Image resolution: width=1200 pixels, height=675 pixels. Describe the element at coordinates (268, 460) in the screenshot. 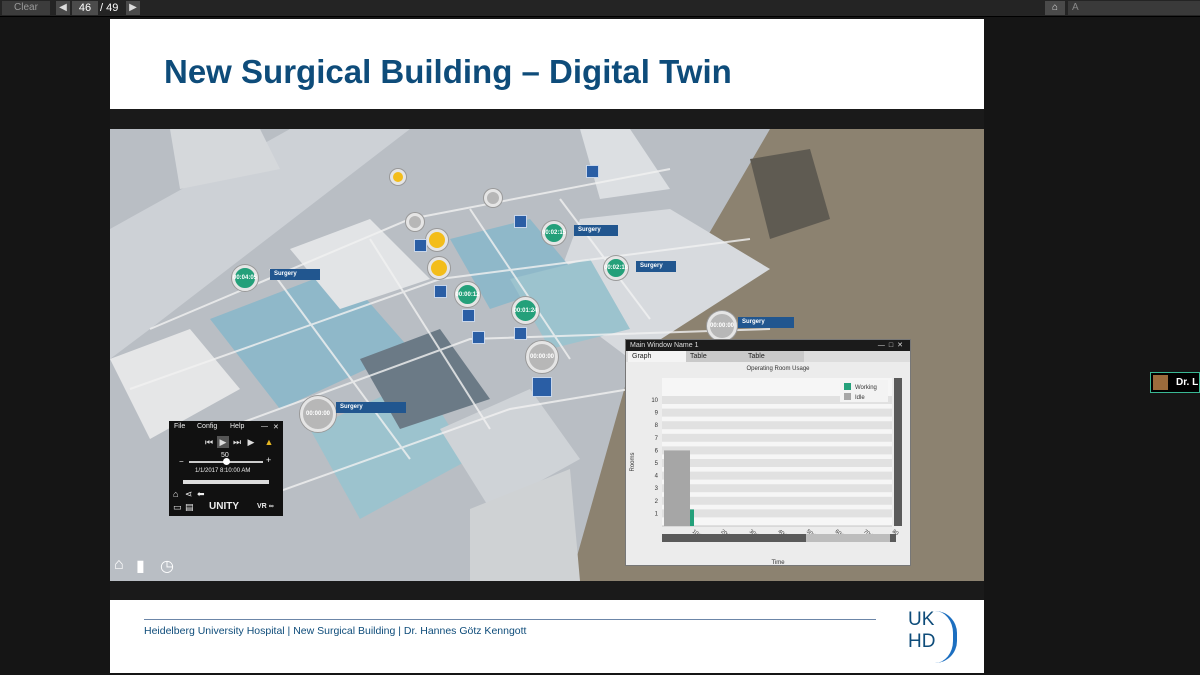

I see `speed-plus-icon: +` at that location.